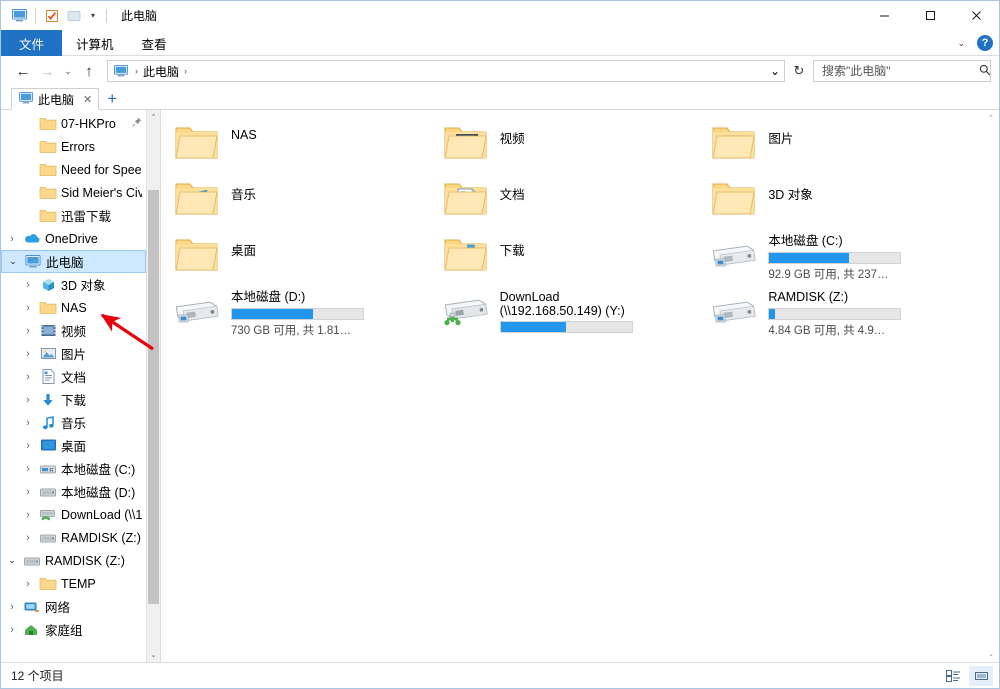 Image resolution: width=1000 pixels, height=689 pixels. What do you see at coordinates (73, 169) in the screenshot?
I see `sidebar-item-need-for-speed: Need for Speed` at bounding box center [73, 169].